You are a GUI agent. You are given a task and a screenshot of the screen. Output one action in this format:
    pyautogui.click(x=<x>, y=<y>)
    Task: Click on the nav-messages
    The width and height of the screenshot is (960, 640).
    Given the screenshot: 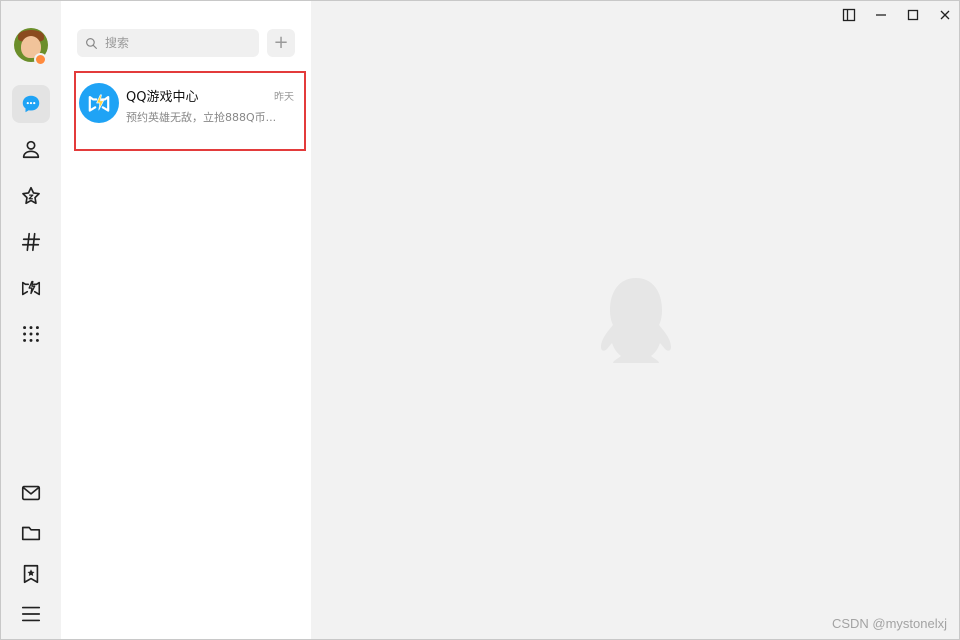 What is the action you would take?
    pyautogui.click(x=31, y=104)
    